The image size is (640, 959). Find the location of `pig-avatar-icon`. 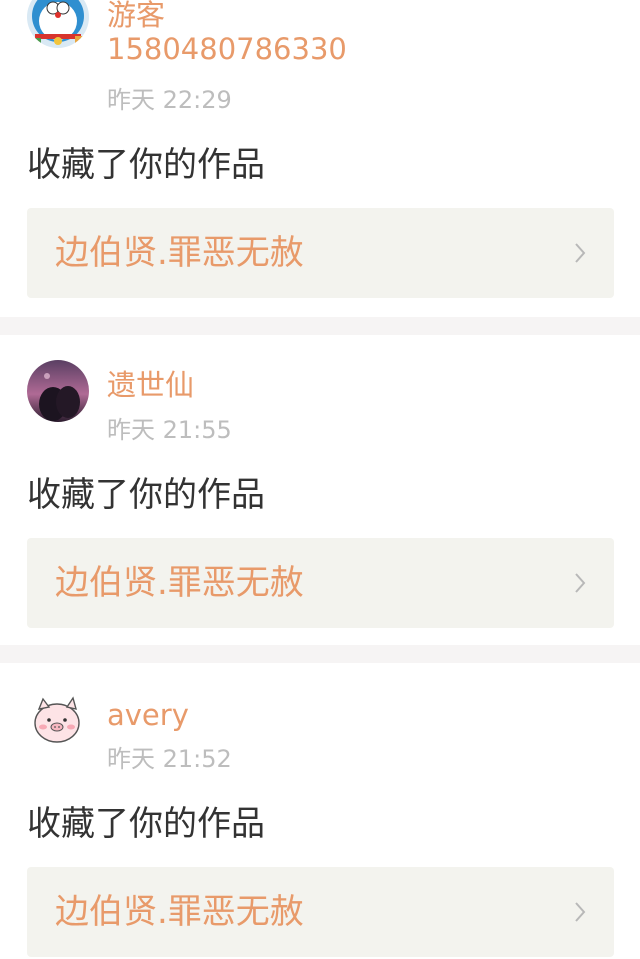

pig-avatar-icon is located at coordinates (58, 718).